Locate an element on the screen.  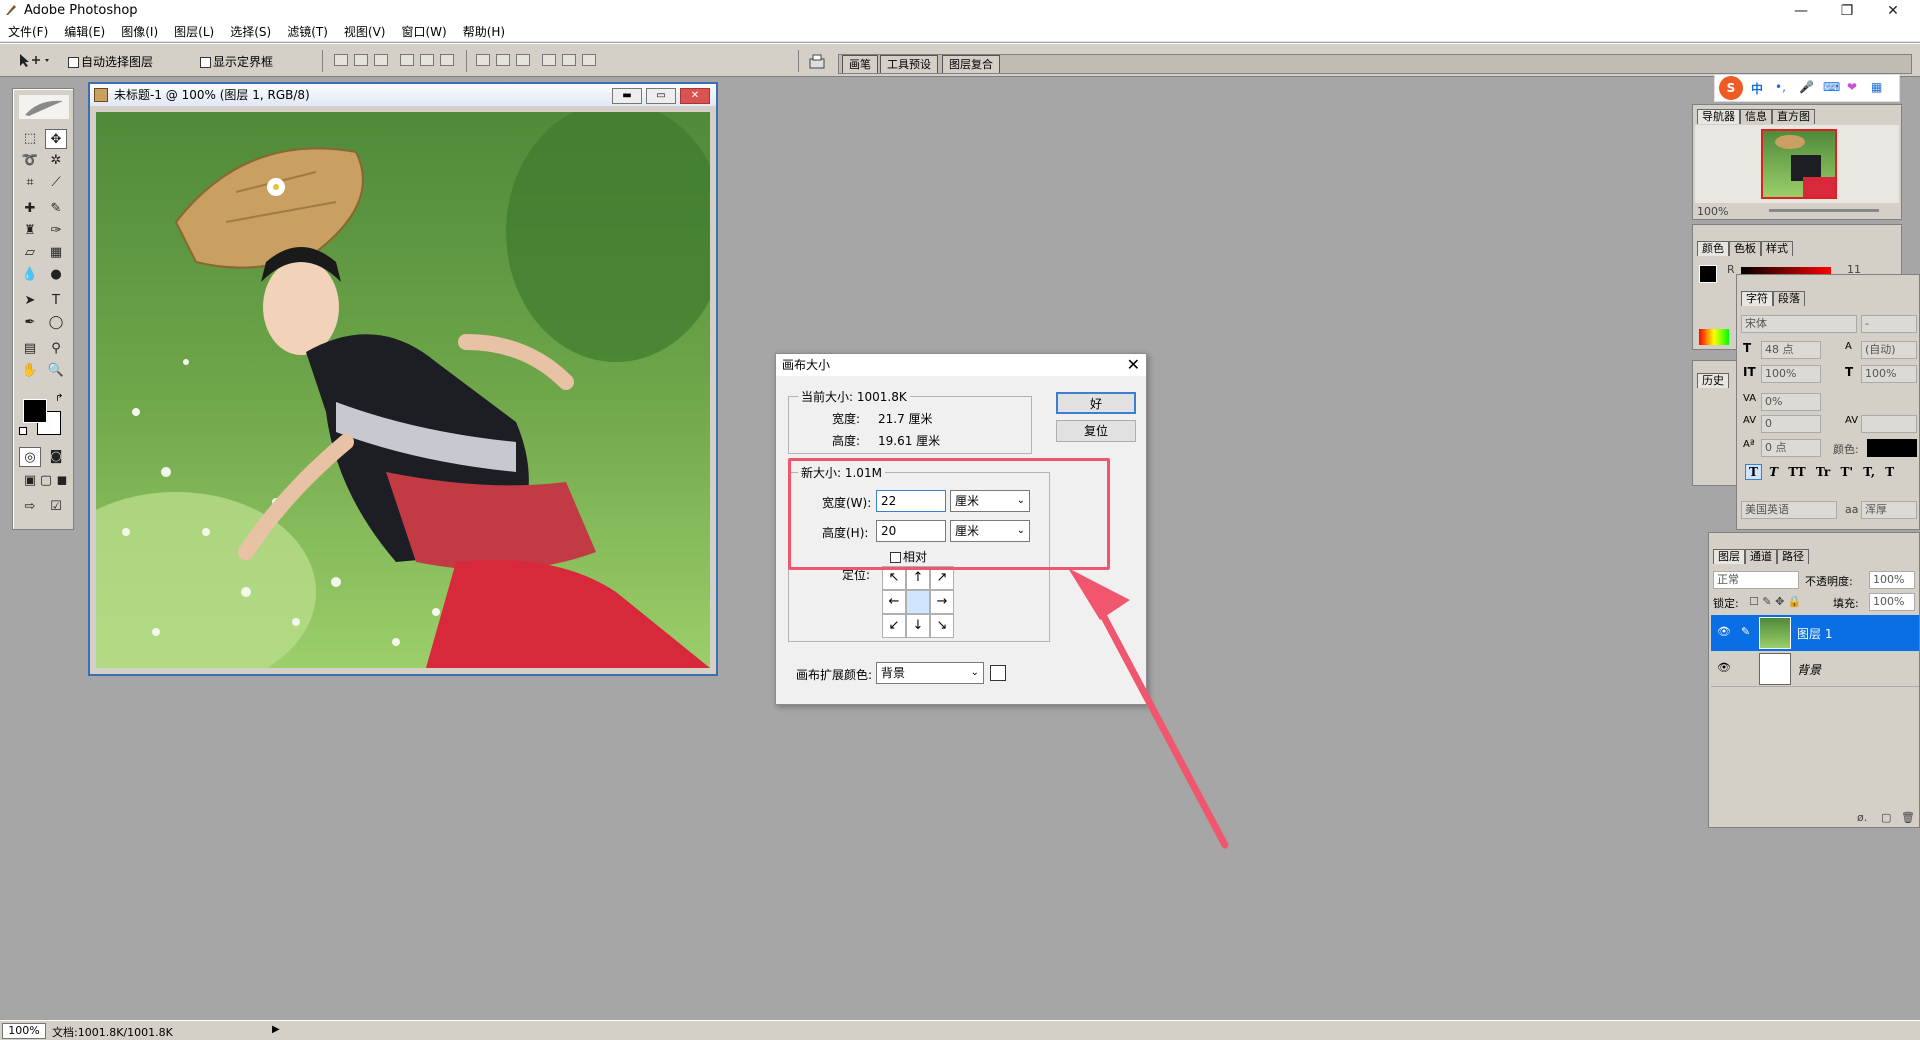
menu-edit: 编辑(E) is located at coordinates (84, 32).